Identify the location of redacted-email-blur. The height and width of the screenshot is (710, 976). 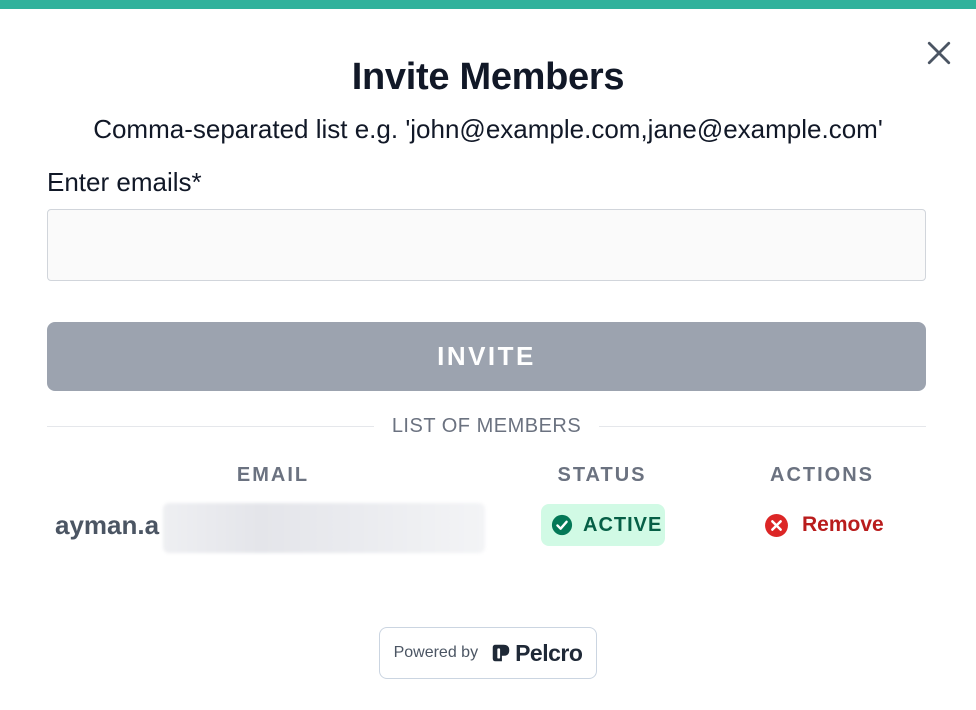
(324, 528).